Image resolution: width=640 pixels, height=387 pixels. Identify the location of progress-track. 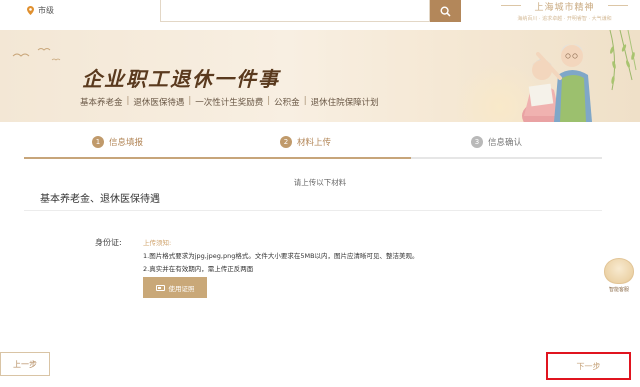
(313, 158).